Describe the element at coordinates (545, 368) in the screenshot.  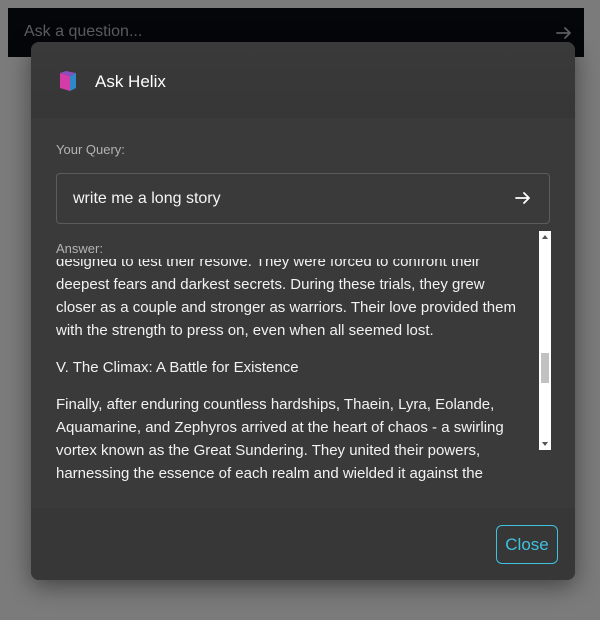
I see `scrollbar-thumb` at that location.